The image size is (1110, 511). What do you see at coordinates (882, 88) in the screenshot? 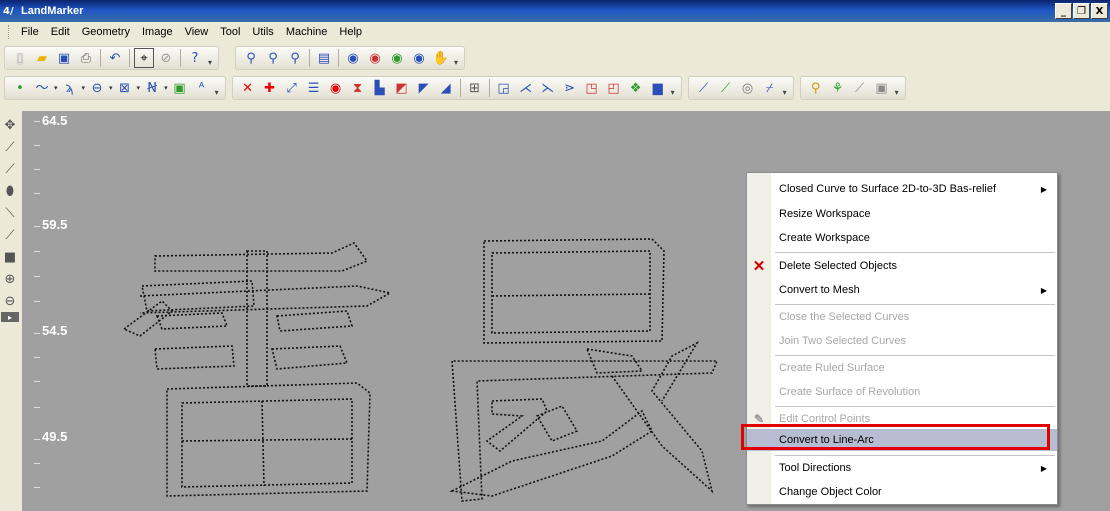
I see `machine-icon: ▣` at bounding box center [882, 88].